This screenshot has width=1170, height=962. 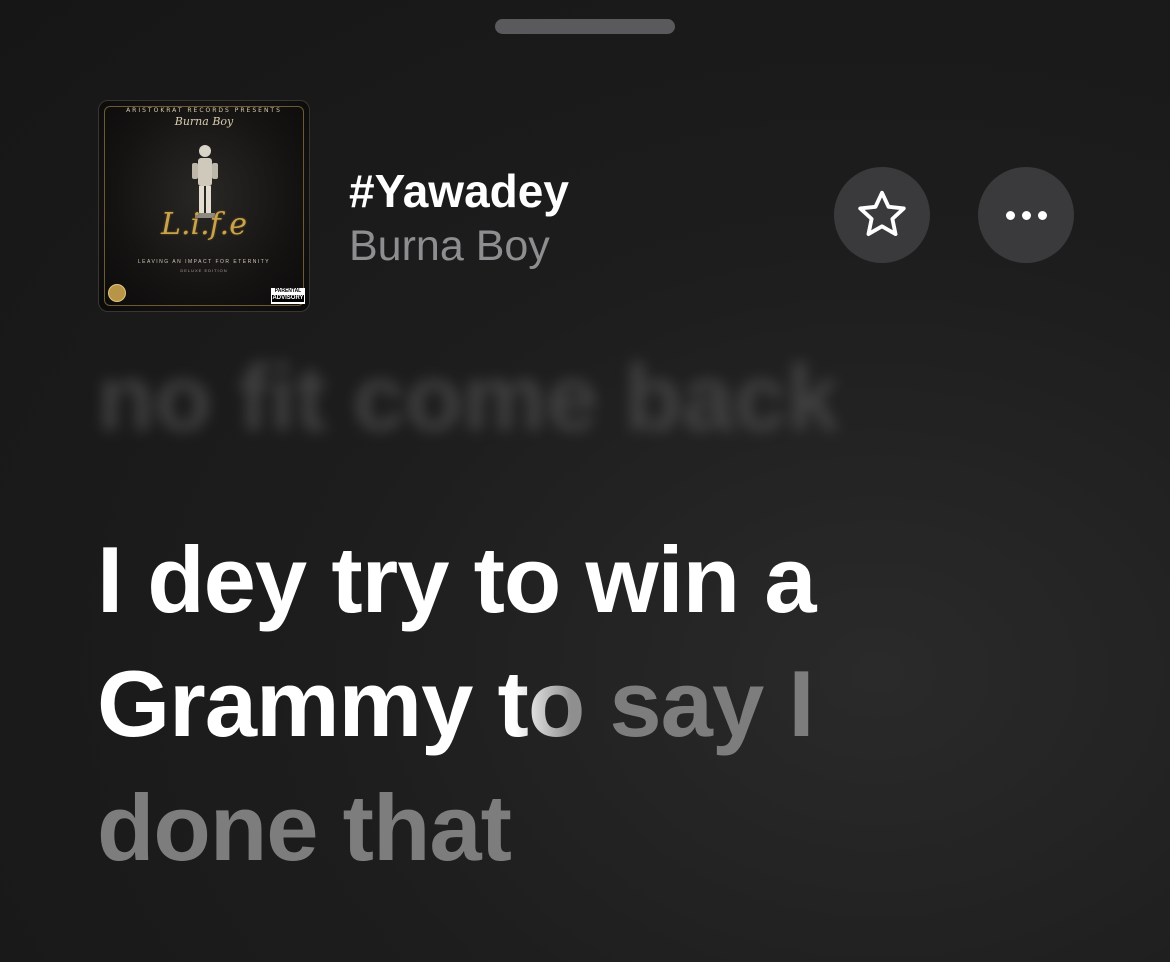 I want to click on album-art-subtitle: LEAVING AN IMPACT FOR ETERNITY, so click(x=204, y=262).